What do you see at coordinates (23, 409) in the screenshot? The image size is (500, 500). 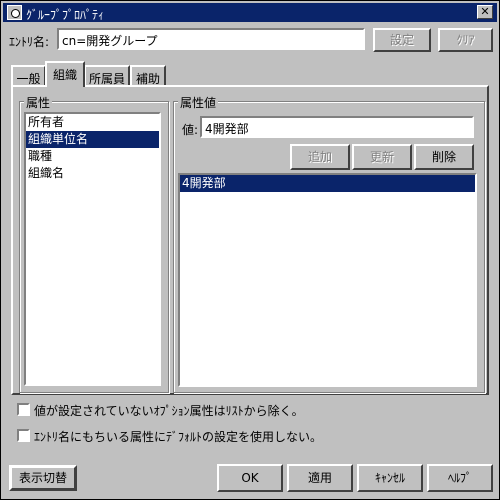 I see `exclude-unset-optional-checkbox` at bounding box center [23, 409].